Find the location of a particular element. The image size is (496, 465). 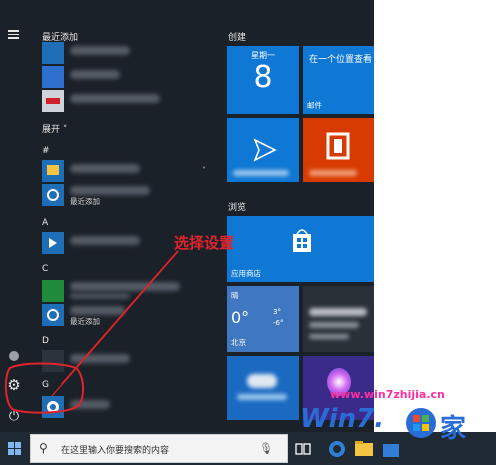

letter-header: # is located at coordinates (46, 151).